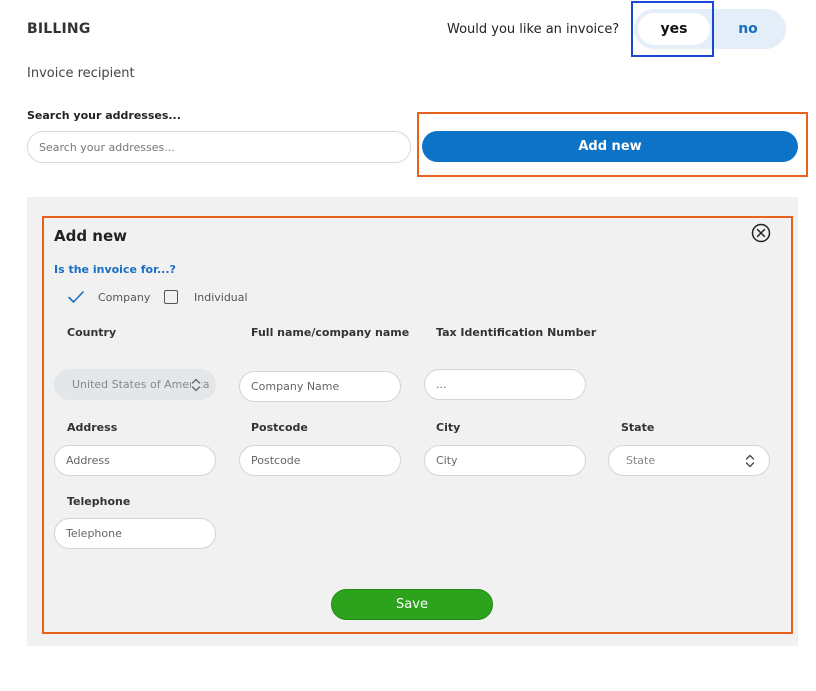 This screenshot has width=816, height=691. What do you see at coordinates (115, 269) in the screenshot?
I see `invoice-for-question: Is the invoice for...?` at bounding box center [115, 269].